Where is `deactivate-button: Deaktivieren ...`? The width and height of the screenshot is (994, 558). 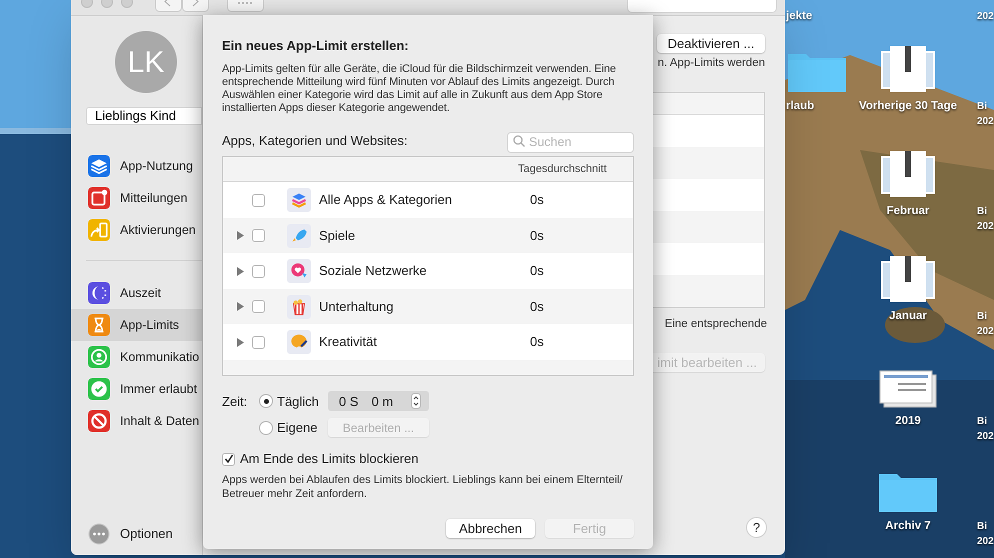
deactivate-button: Deaktivieren ... is located at coordinates (711, 43).